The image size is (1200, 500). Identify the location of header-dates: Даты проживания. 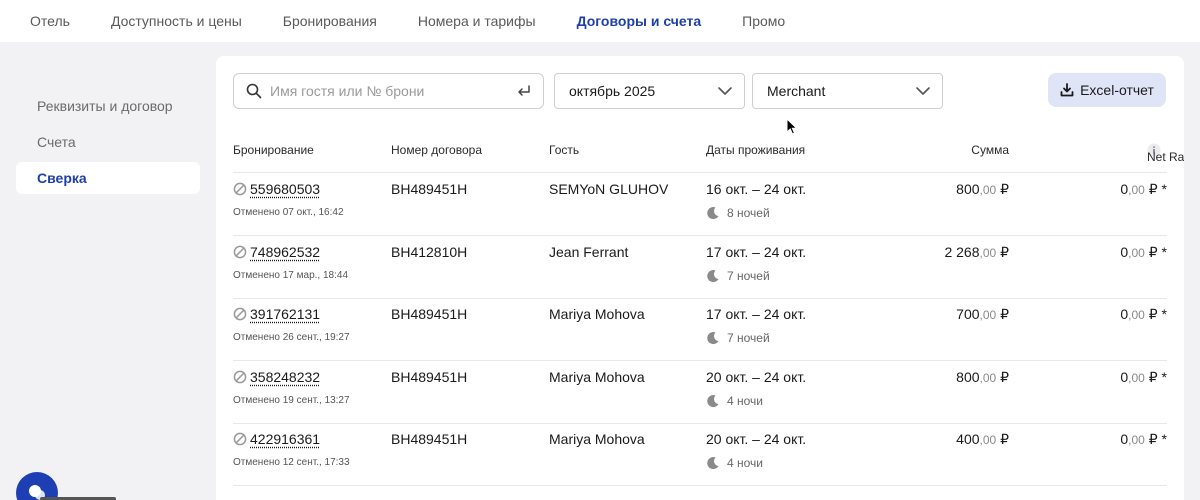
(755, 150).